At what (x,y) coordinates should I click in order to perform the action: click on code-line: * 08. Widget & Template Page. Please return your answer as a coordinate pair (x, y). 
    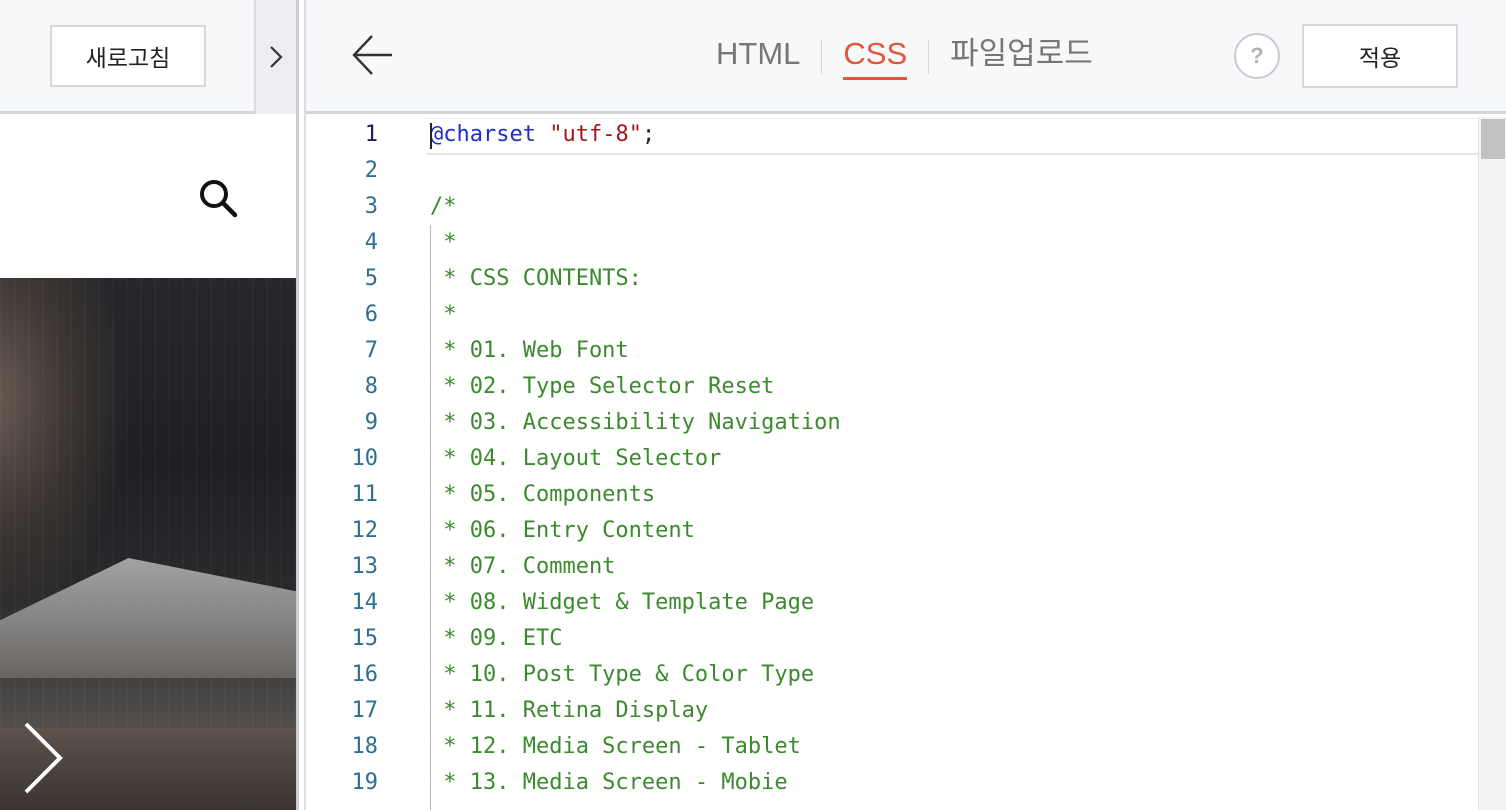
    Looking at the image, I should click on (622, 603).